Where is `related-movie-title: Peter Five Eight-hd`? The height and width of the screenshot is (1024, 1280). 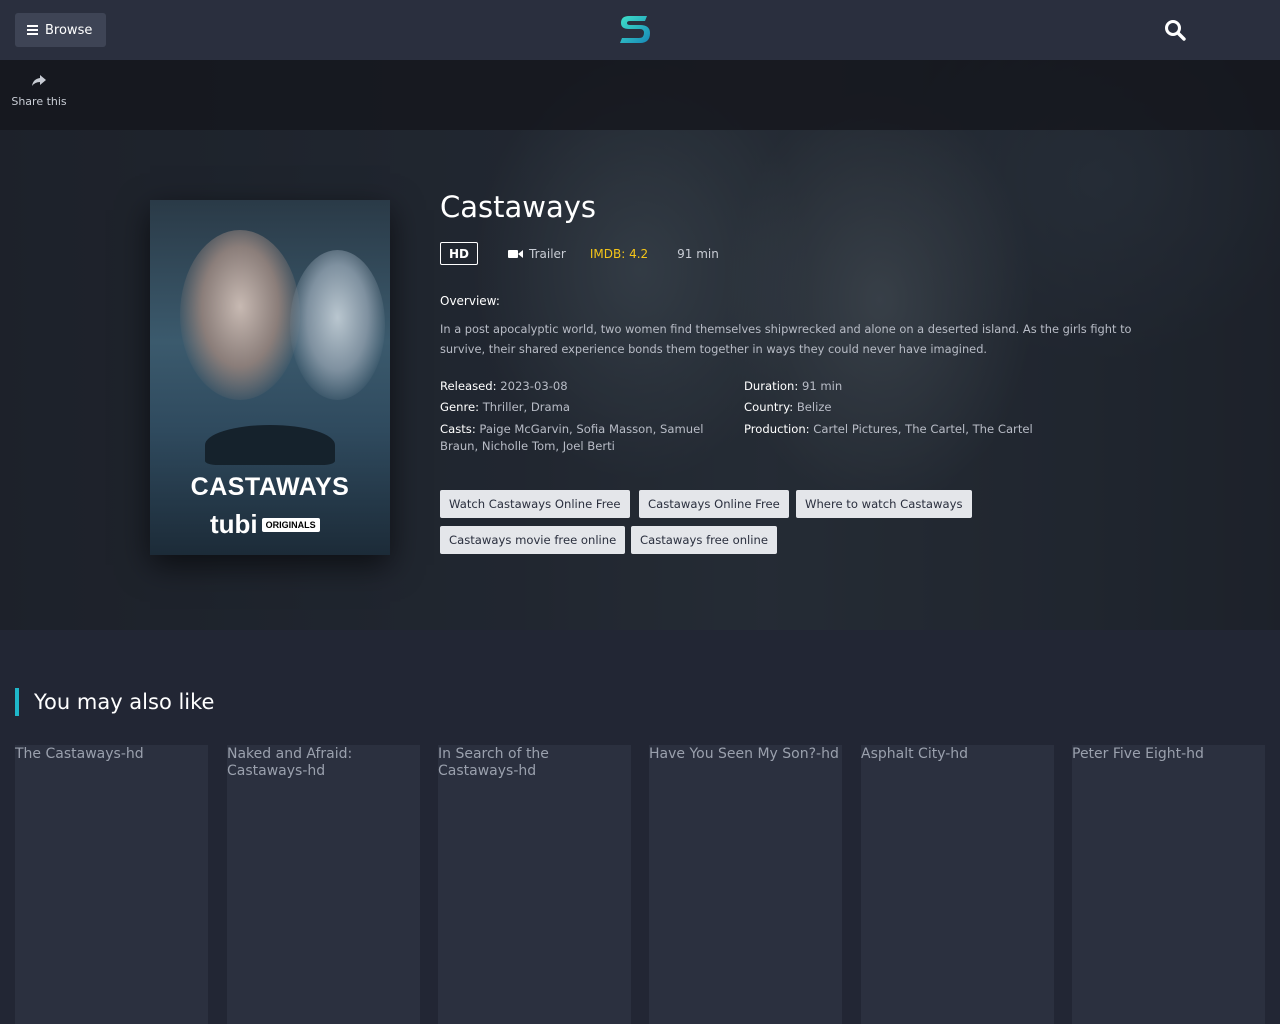
related-movie-title: Peter Five Eight-hd is located at coordinates (1138, 754).